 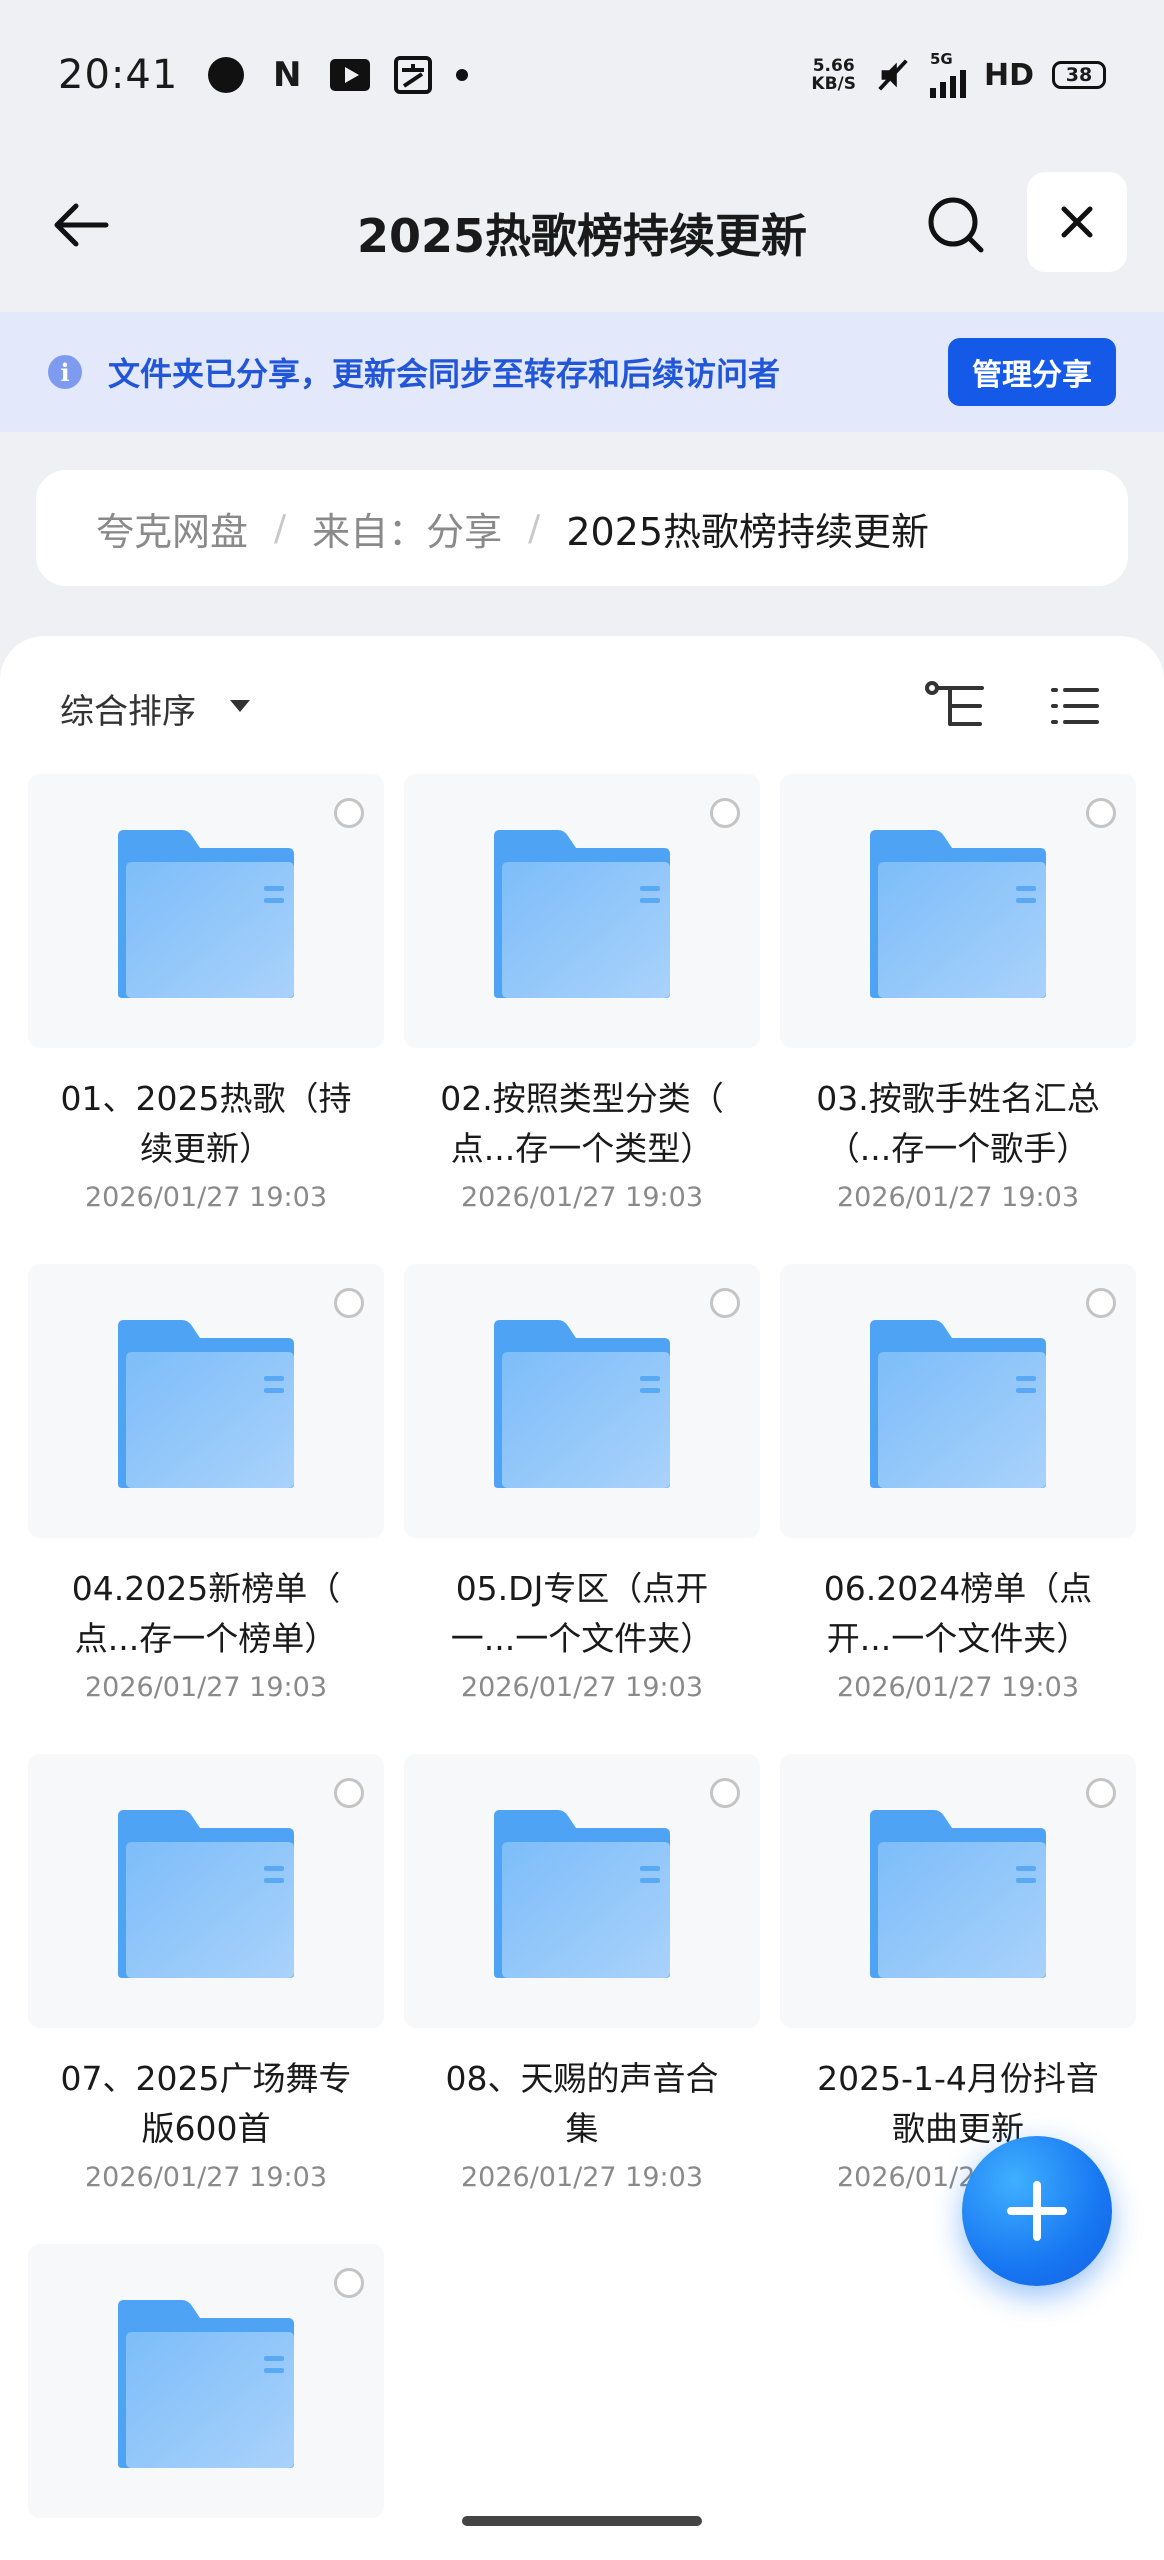 What do you see at coordinates (582, 1098) in the screenshot?
I see `folder-name-line-1: 02.按照类型分类（` at bounding box center [582, 1098].